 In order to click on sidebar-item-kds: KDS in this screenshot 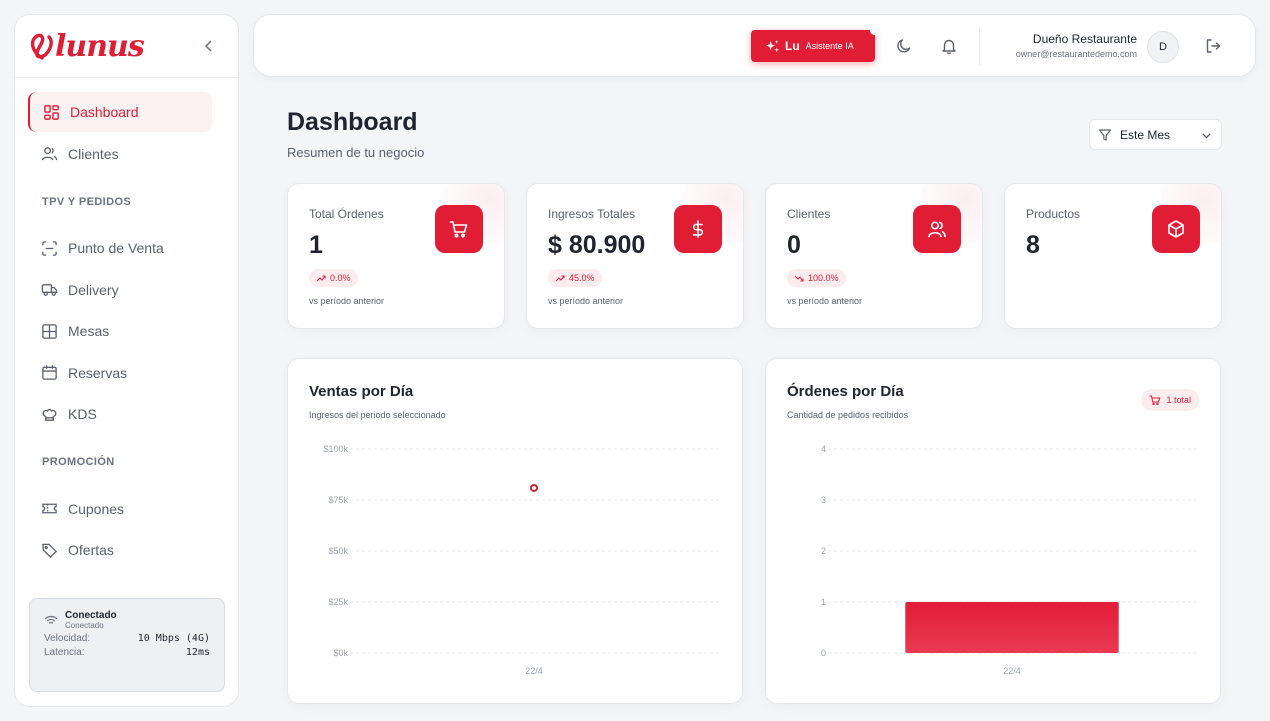, I will do `click(126, 414)`.